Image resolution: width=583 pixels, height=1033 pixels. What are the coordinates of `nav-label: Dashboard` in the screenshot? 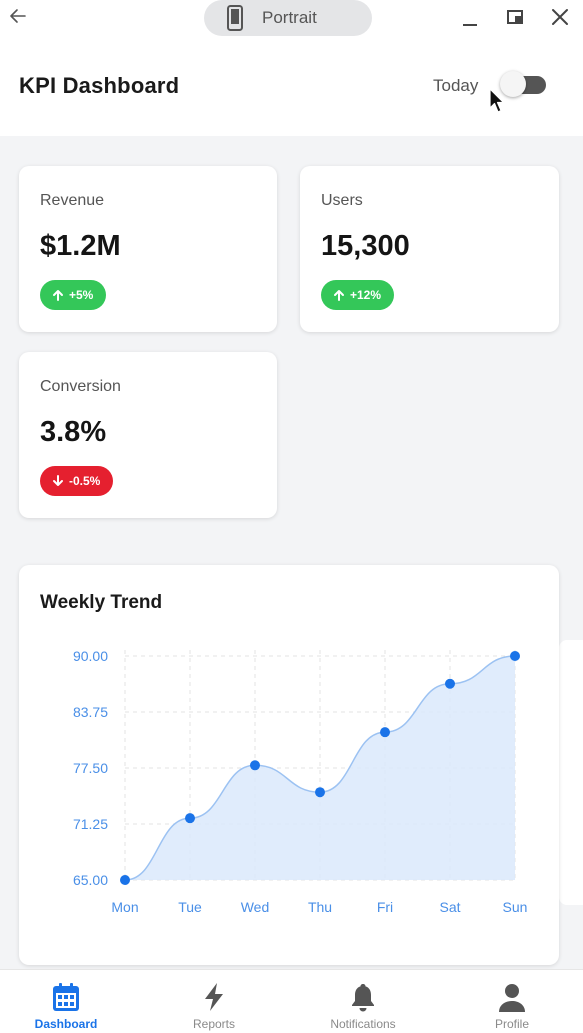 It's located at (66, 1024).